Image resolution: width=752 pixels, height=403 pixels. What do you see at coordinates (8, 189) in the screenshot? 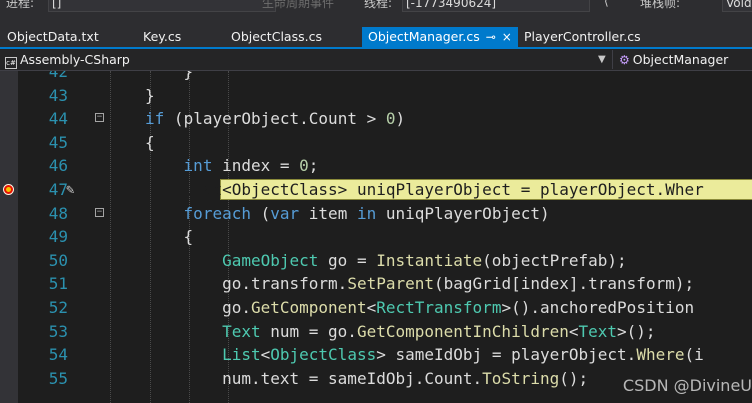
I see `breakpoint-icon` at bounding box center [8, 189].